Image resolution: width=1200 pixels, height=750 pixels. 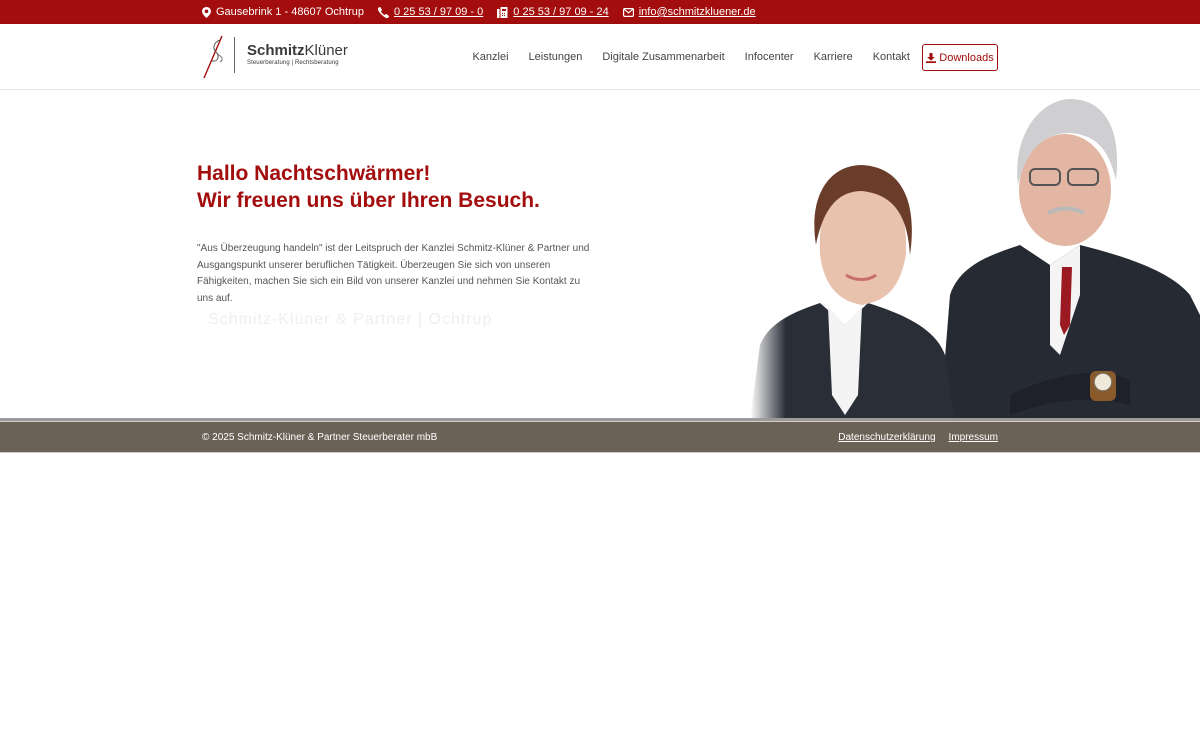 What do you see at coordinates (891, 57) in the screenshot?
I see `nav-item-kontakt: Kontakt` at bounding box center [891, 57].